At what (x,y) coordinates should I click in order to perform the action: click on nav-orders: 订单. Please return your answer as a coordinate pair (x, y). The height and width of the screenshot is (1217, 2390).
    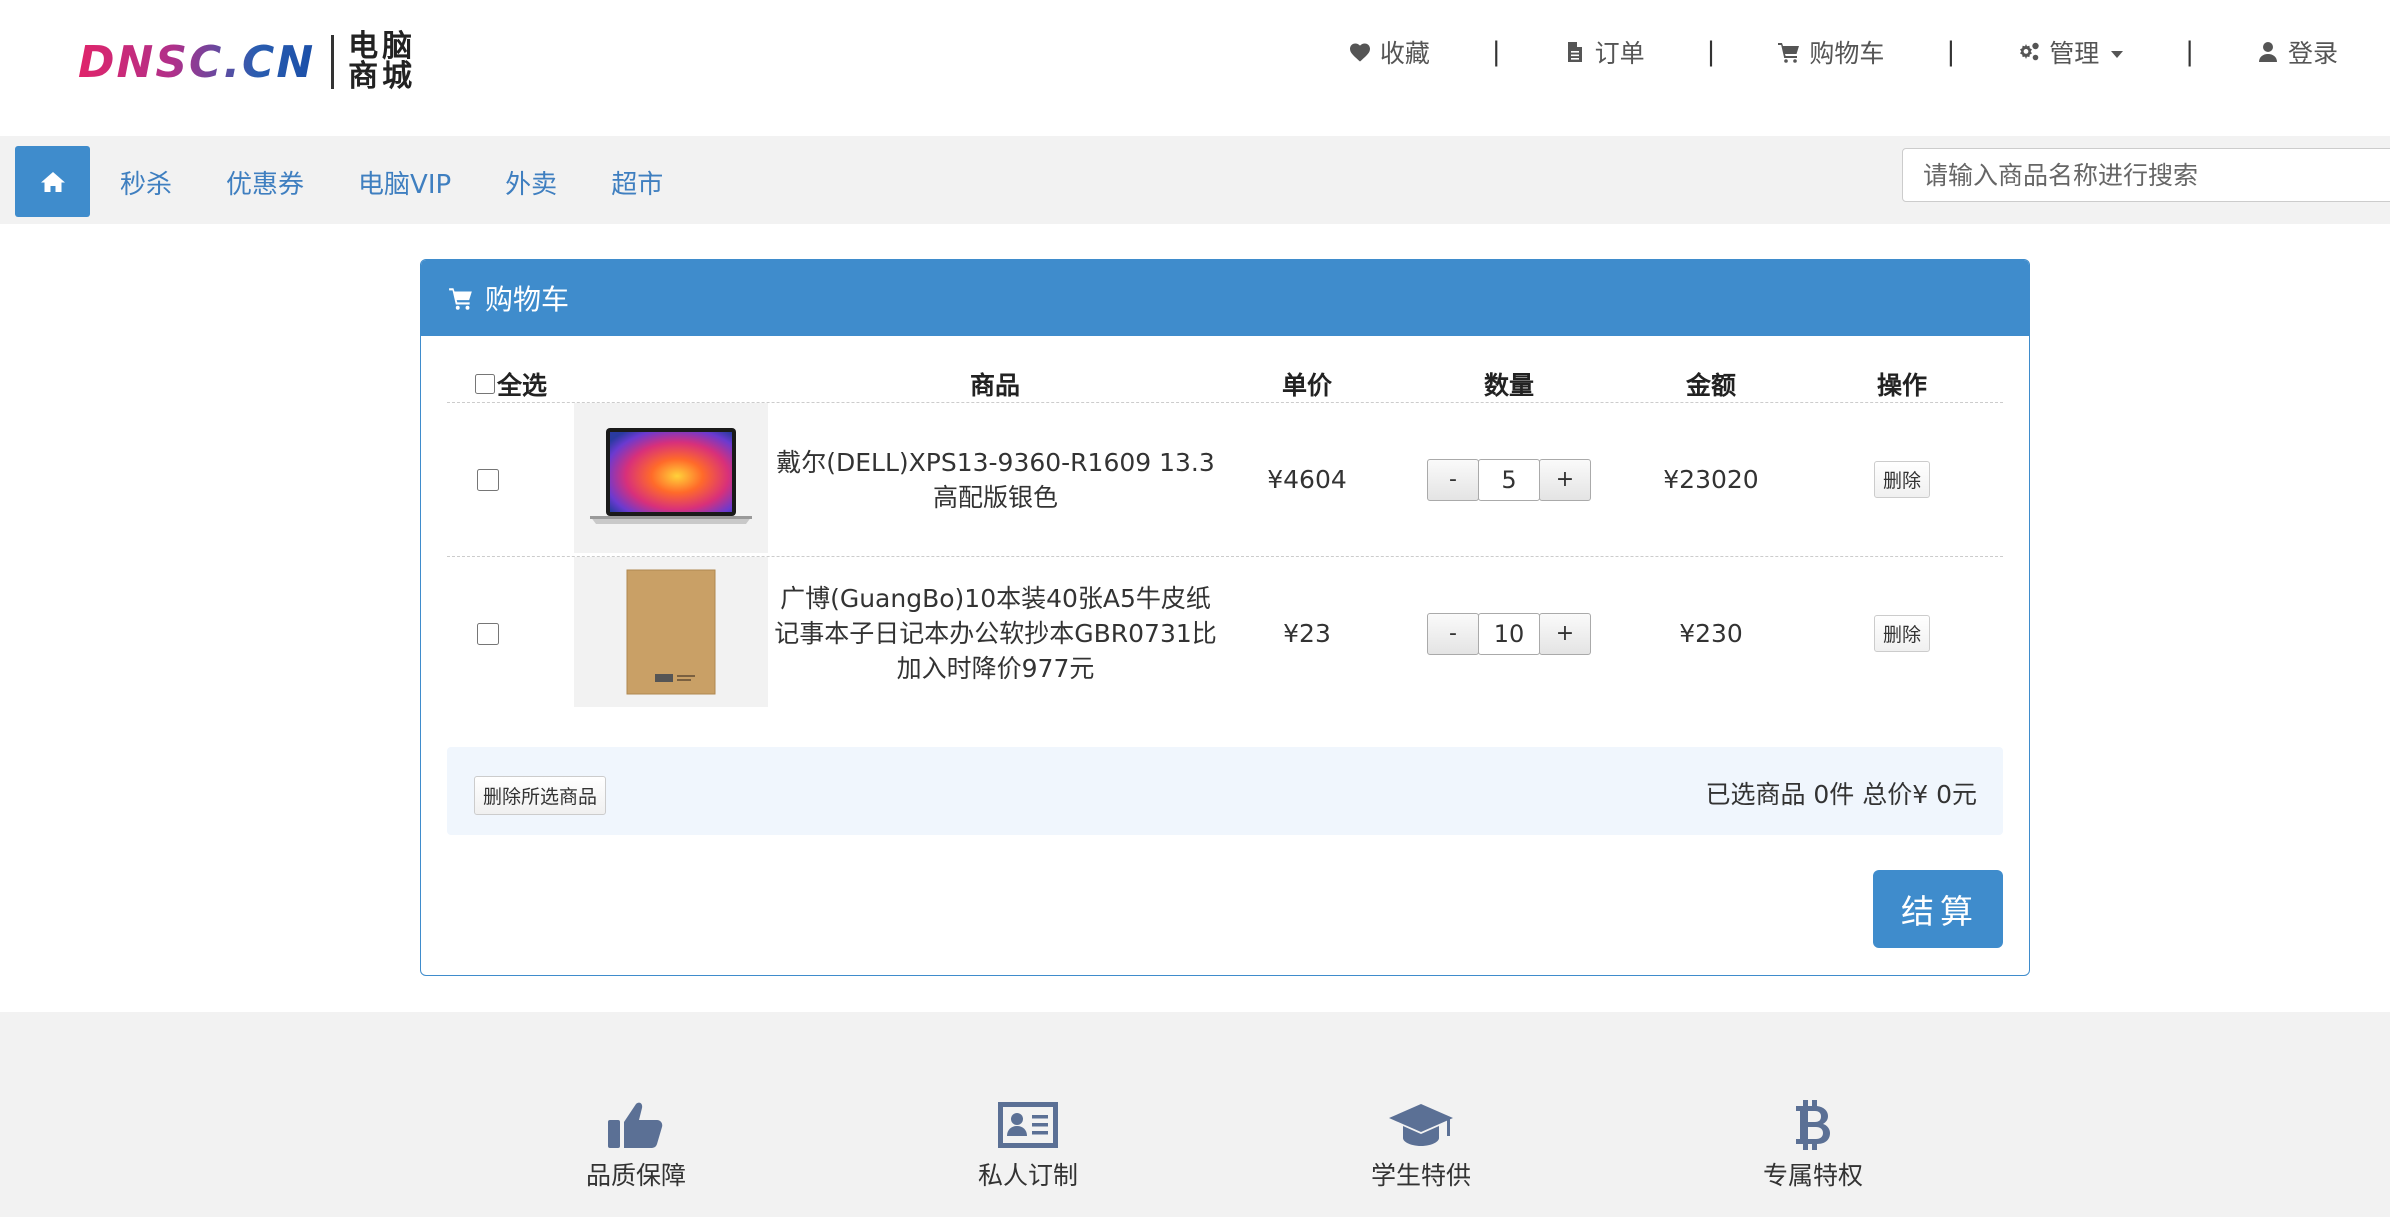
    Looking at the image, I should click on (1604, 52).